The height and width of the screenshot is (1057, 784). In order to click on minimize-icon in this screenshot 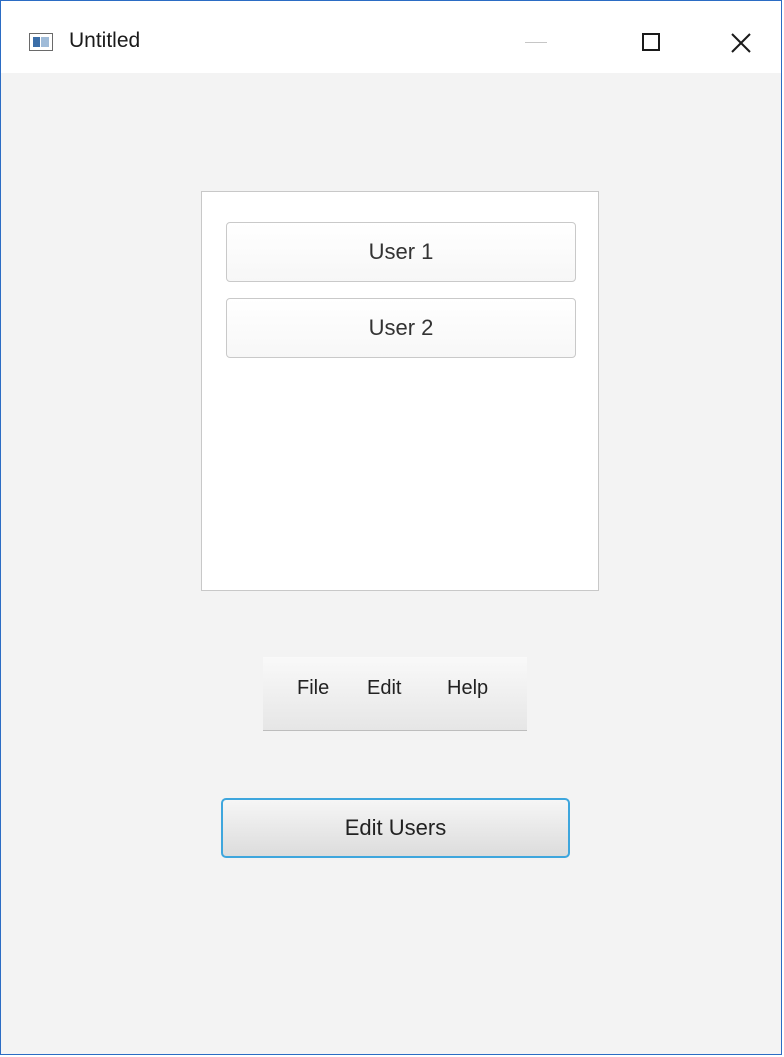, I will do `click(536, 42)`.